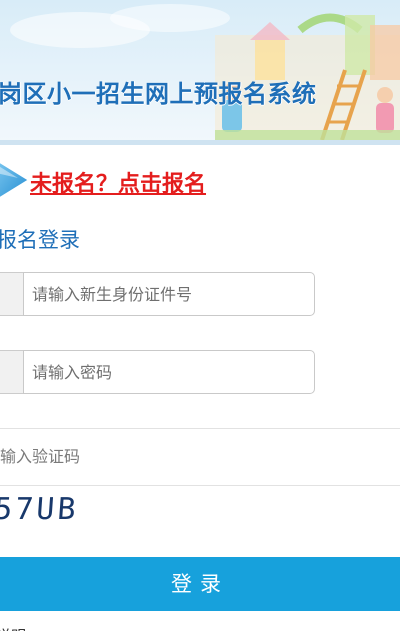 The width and height of the screenshot is (400, 631). I want to click on captcha-input, so click(200, 456).